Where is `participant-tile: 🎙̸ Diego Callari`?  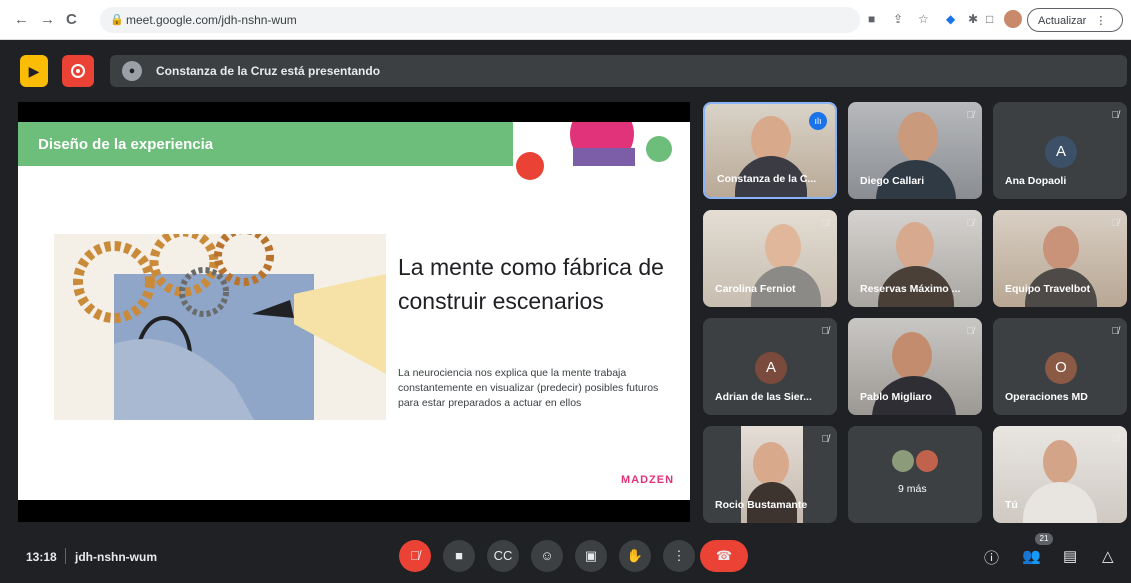
participant-tile: 🎙̸ Diego Callari is located at coordinates (915, 150).